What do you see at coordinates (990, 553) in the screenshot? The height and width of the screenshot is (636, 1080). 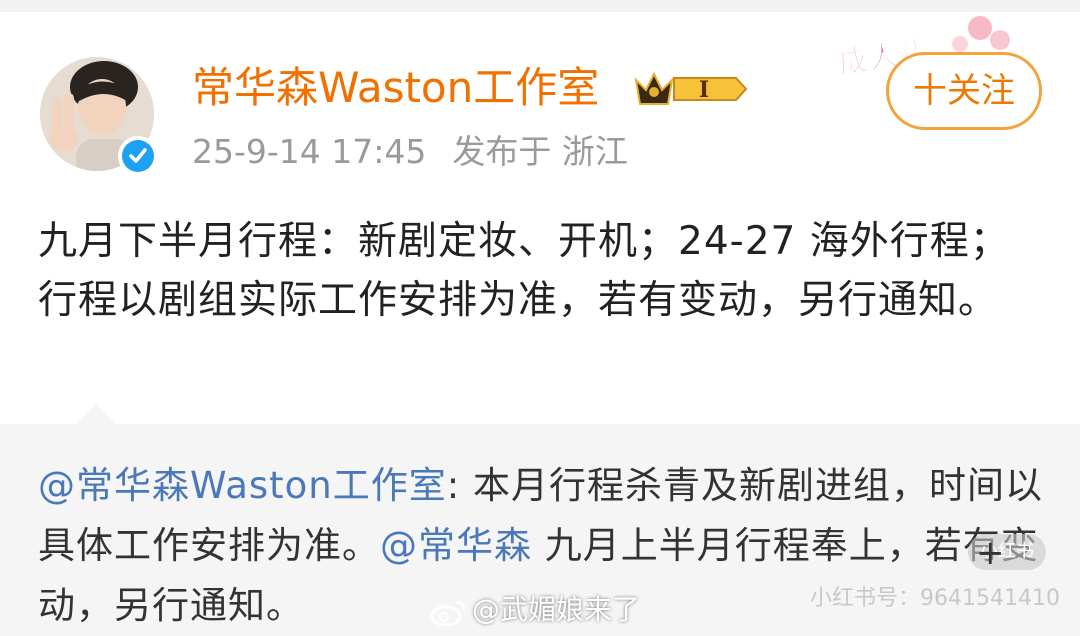 I see `plus-icon: +` at bounding box center [990, 553].